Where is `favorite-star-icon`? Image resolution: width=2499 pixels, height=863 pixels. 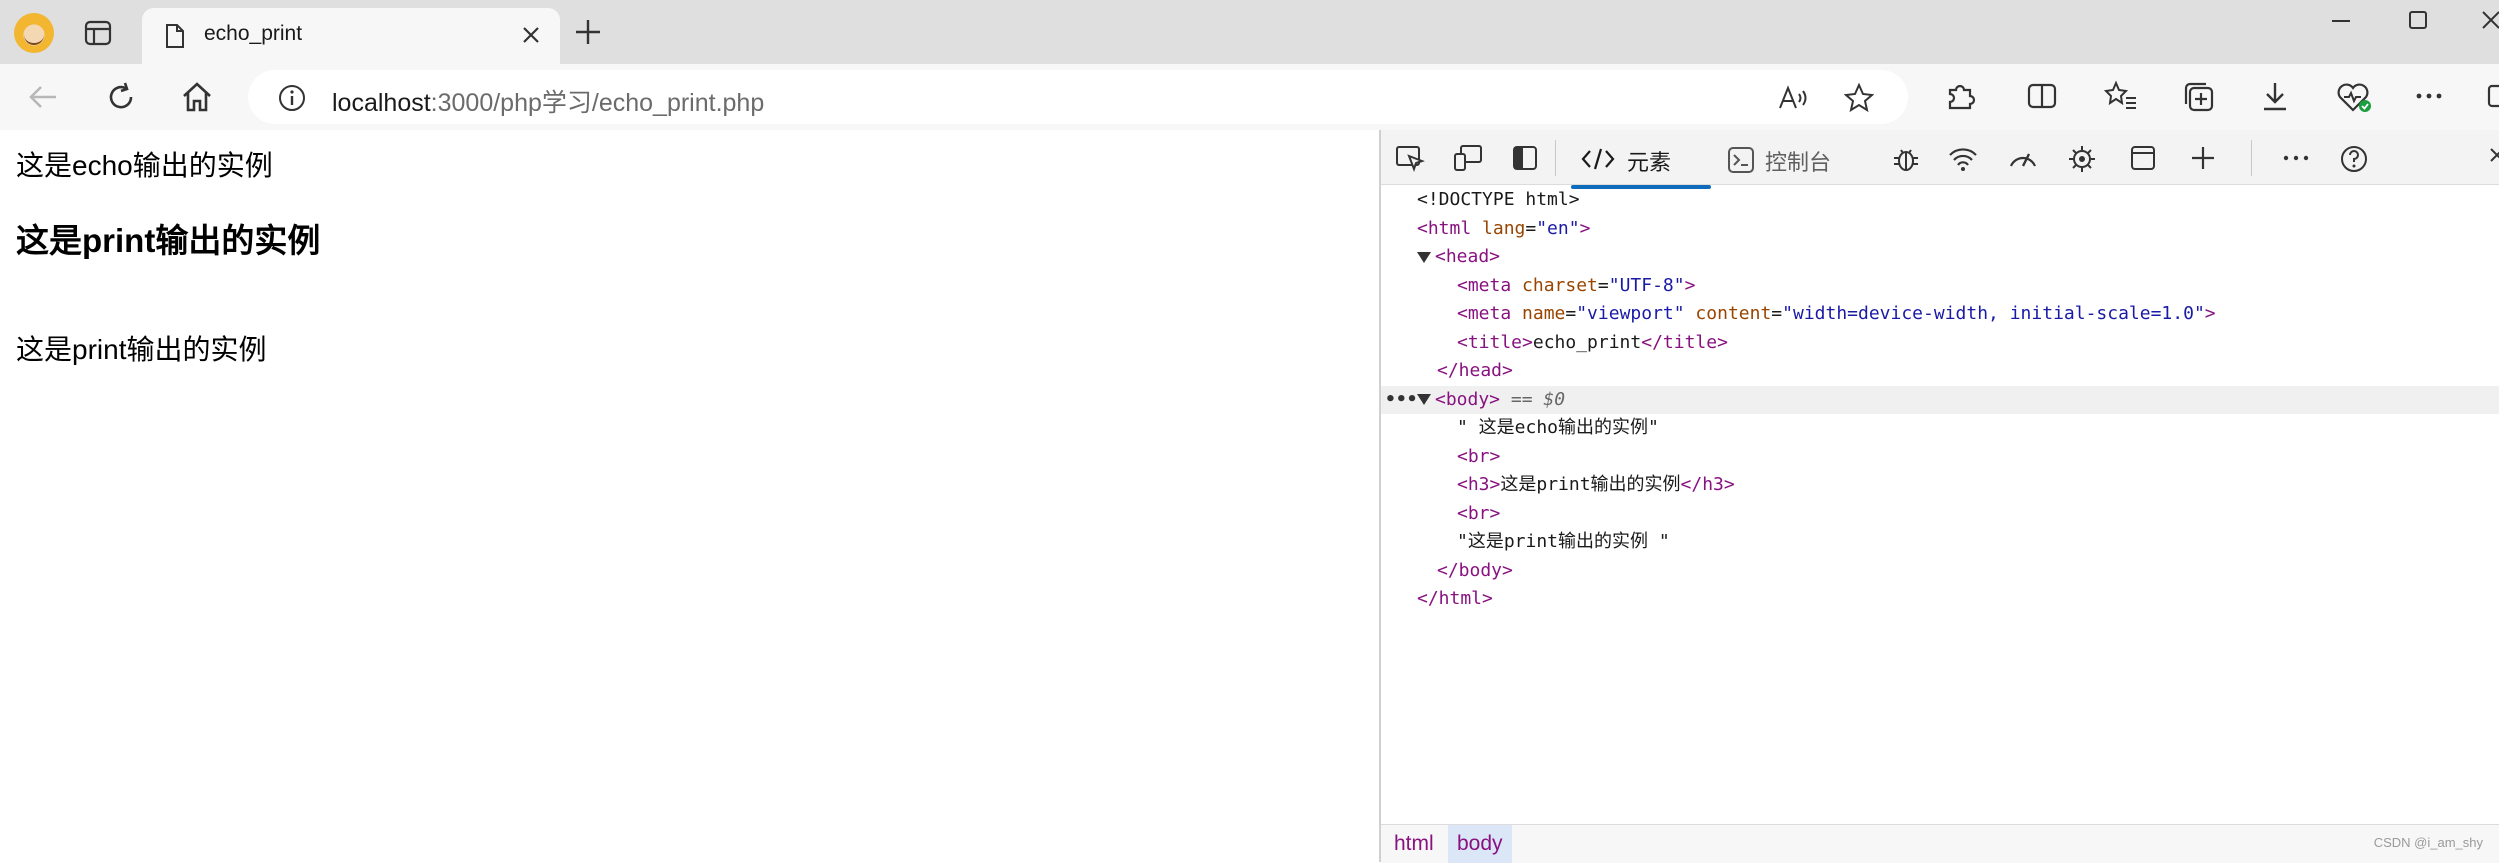 favorite-star-icon is located at coordinates (1859, 98).